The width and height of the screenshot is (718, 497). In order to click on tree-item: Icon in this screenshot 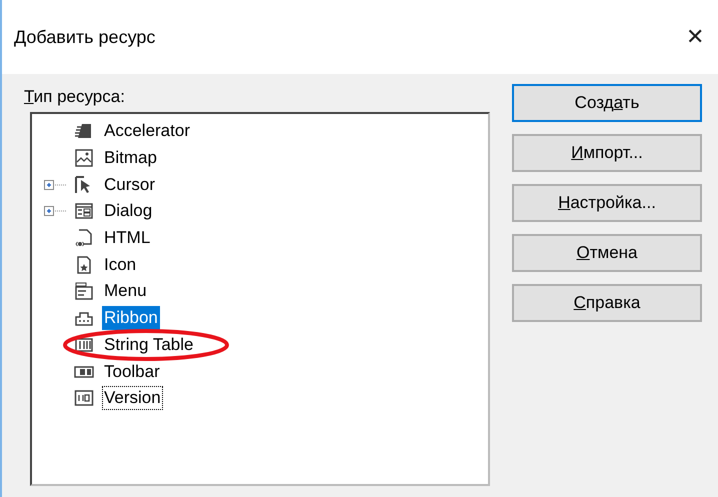, I will do `click(120, 264)`.